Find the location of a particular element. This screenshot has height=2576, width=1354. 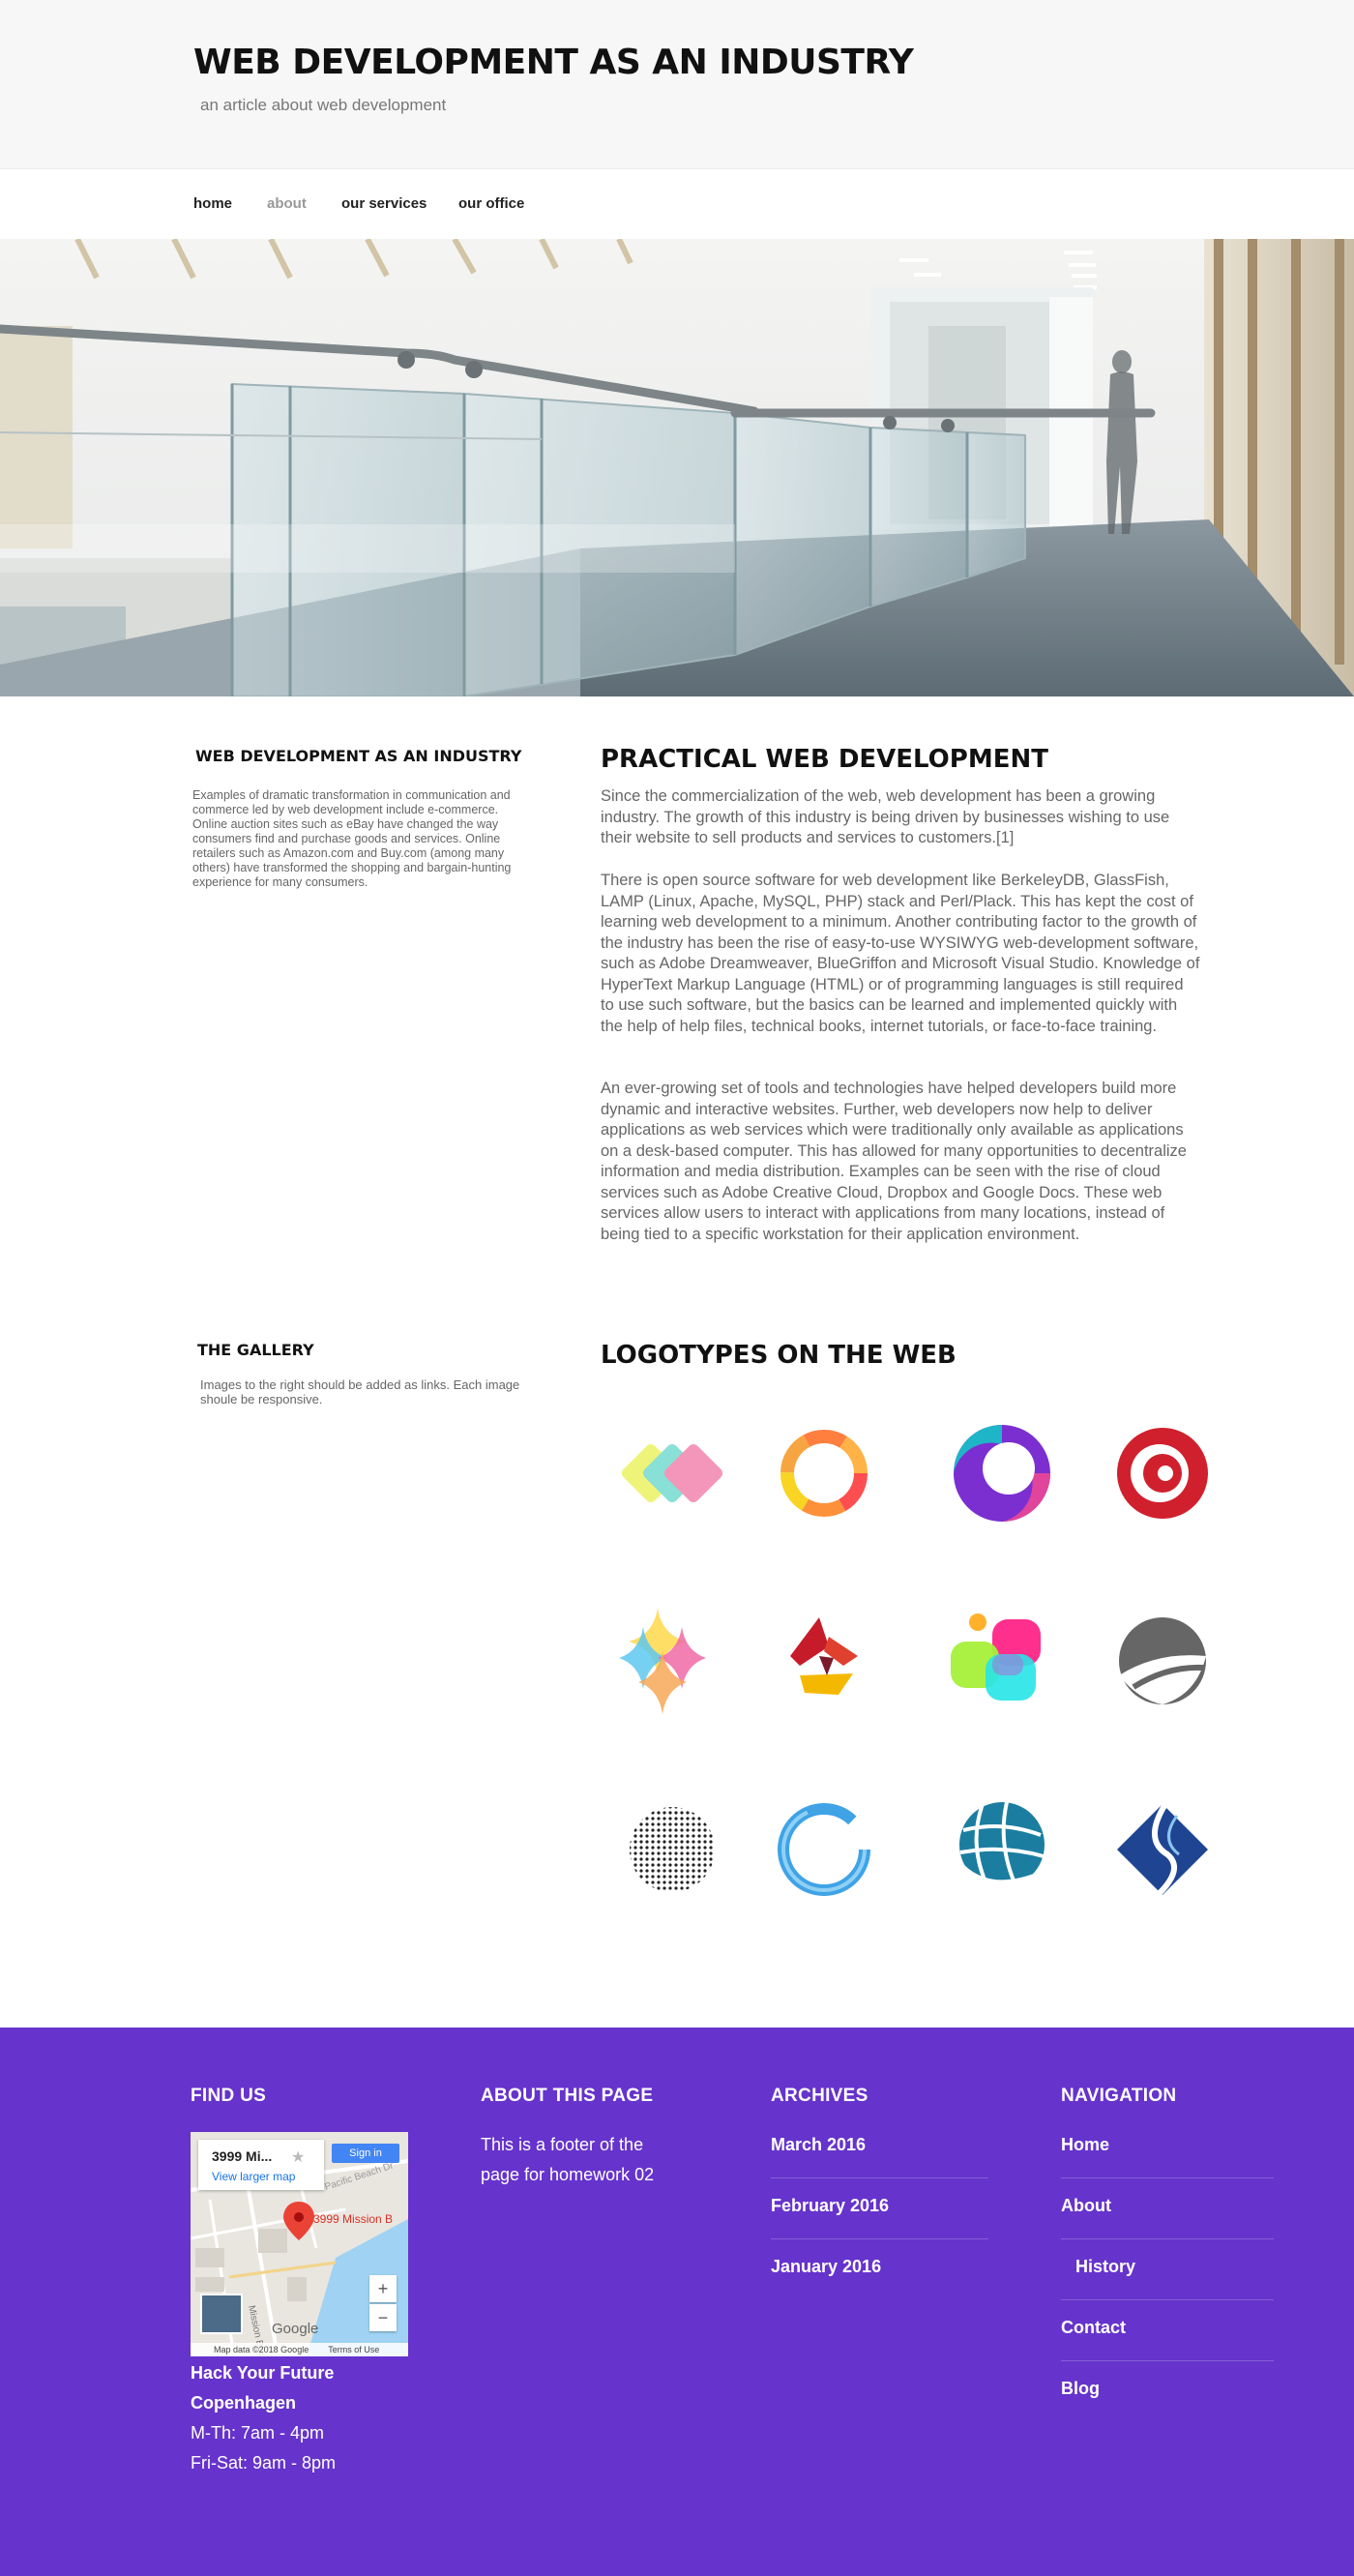

color-blobs-logo-icon is located at coordinates (996, 1657).